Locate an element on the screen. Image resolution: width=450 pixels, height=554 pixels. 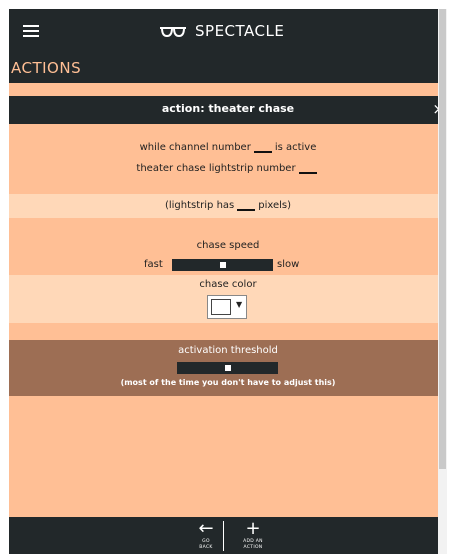
chase-speed-slider is located at coordinates (222, 265).